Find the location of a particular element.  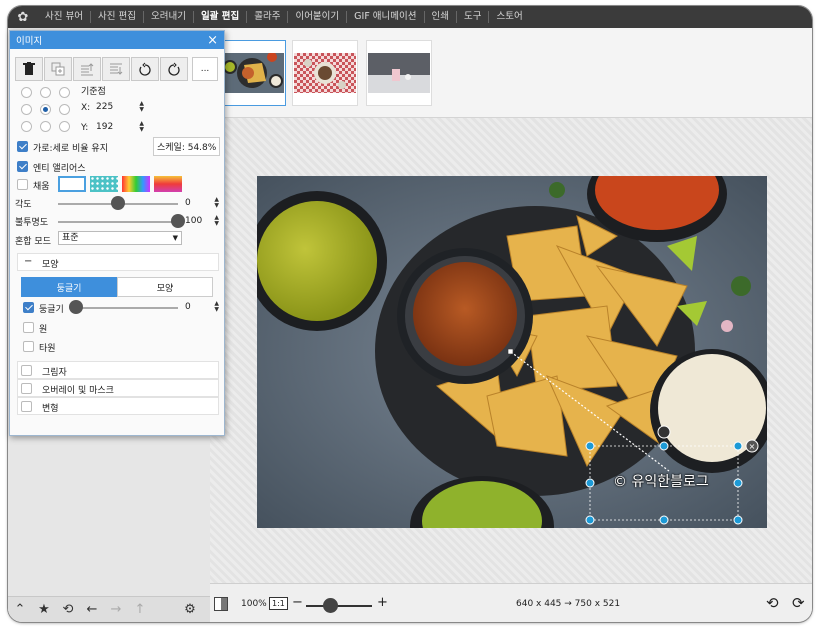

round-slider-knob is located at coordinates (76, 307).